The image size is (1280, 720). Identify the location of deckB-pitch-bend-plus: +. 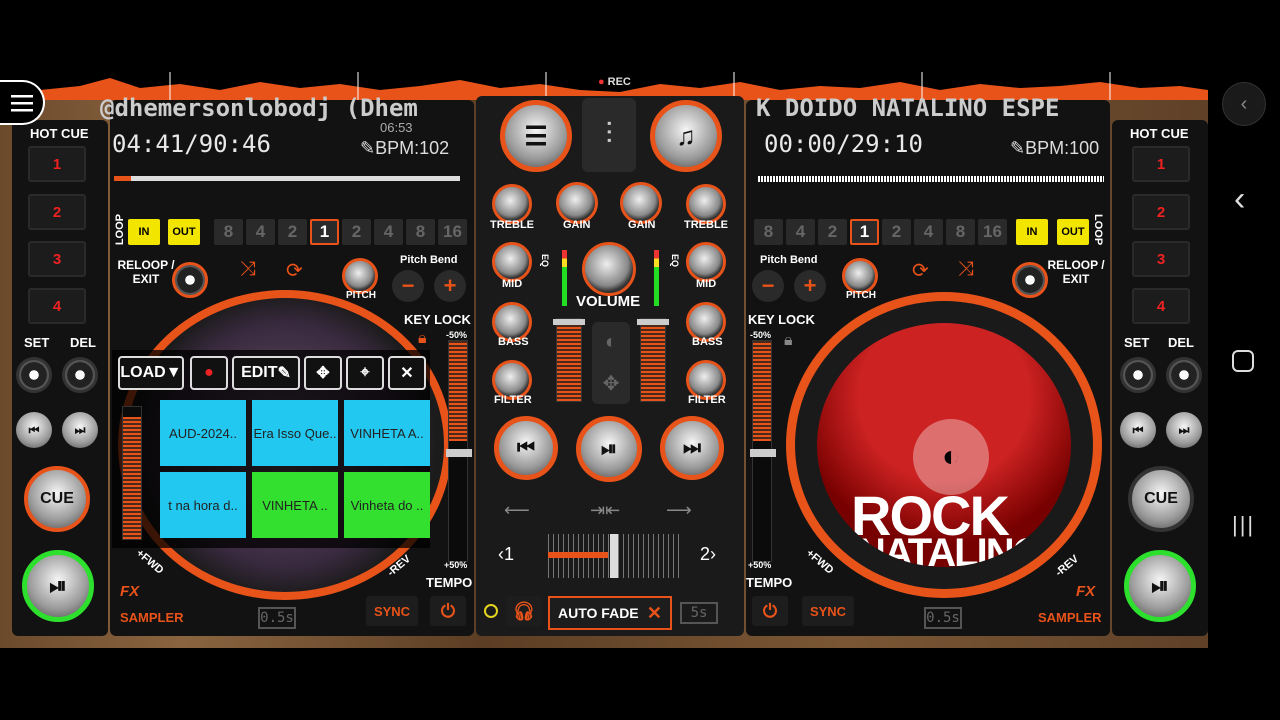
(810, 286).